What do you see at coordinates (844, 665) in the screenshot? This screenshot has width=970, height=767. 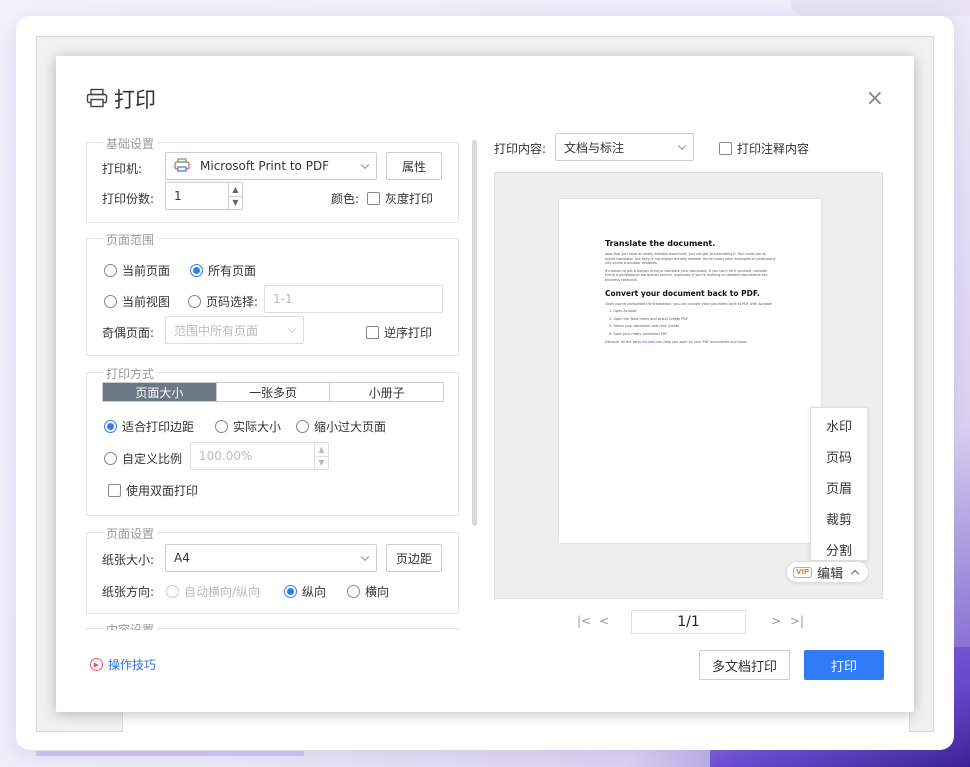 I see `print-button: 打印` at bounding box center [844, 665].